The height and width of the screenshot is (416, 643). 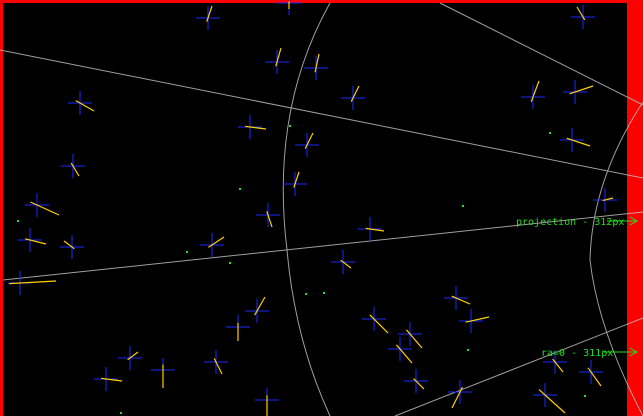 What do you see at coordinates (570, 222) in the screenshot?
I see `projection-label: projection - 312px` at bounding box center [570, 222].